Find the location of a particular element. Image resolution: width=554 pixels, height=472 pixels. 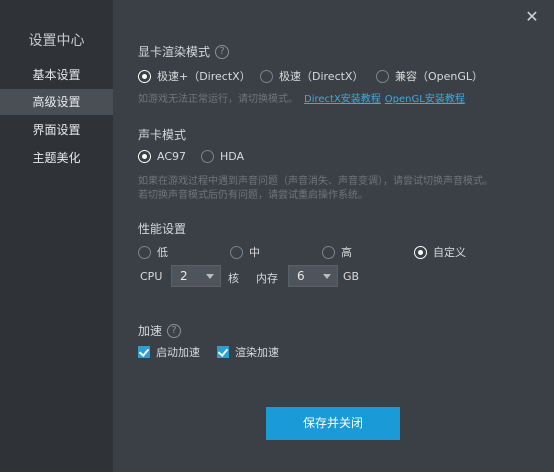

checkbox-label: 启动加速 is located at coordinates (178, 352).